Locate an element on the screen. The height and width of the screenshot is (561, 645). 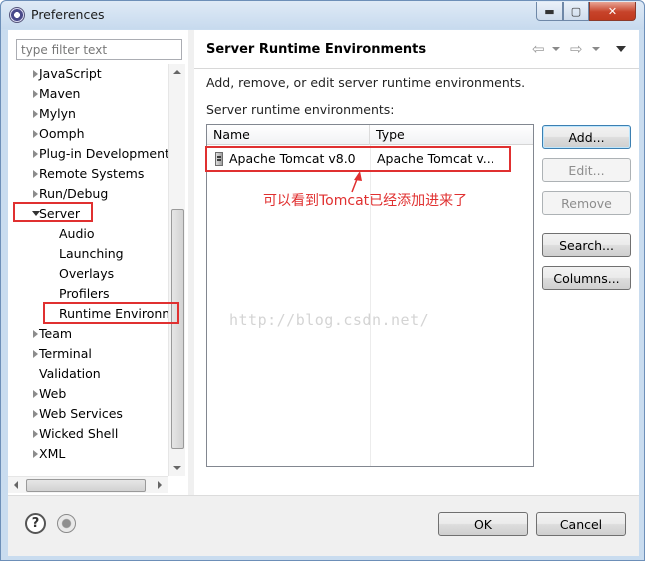
tree-item-javascript: JavaScript is located at coordinates (88, 74).